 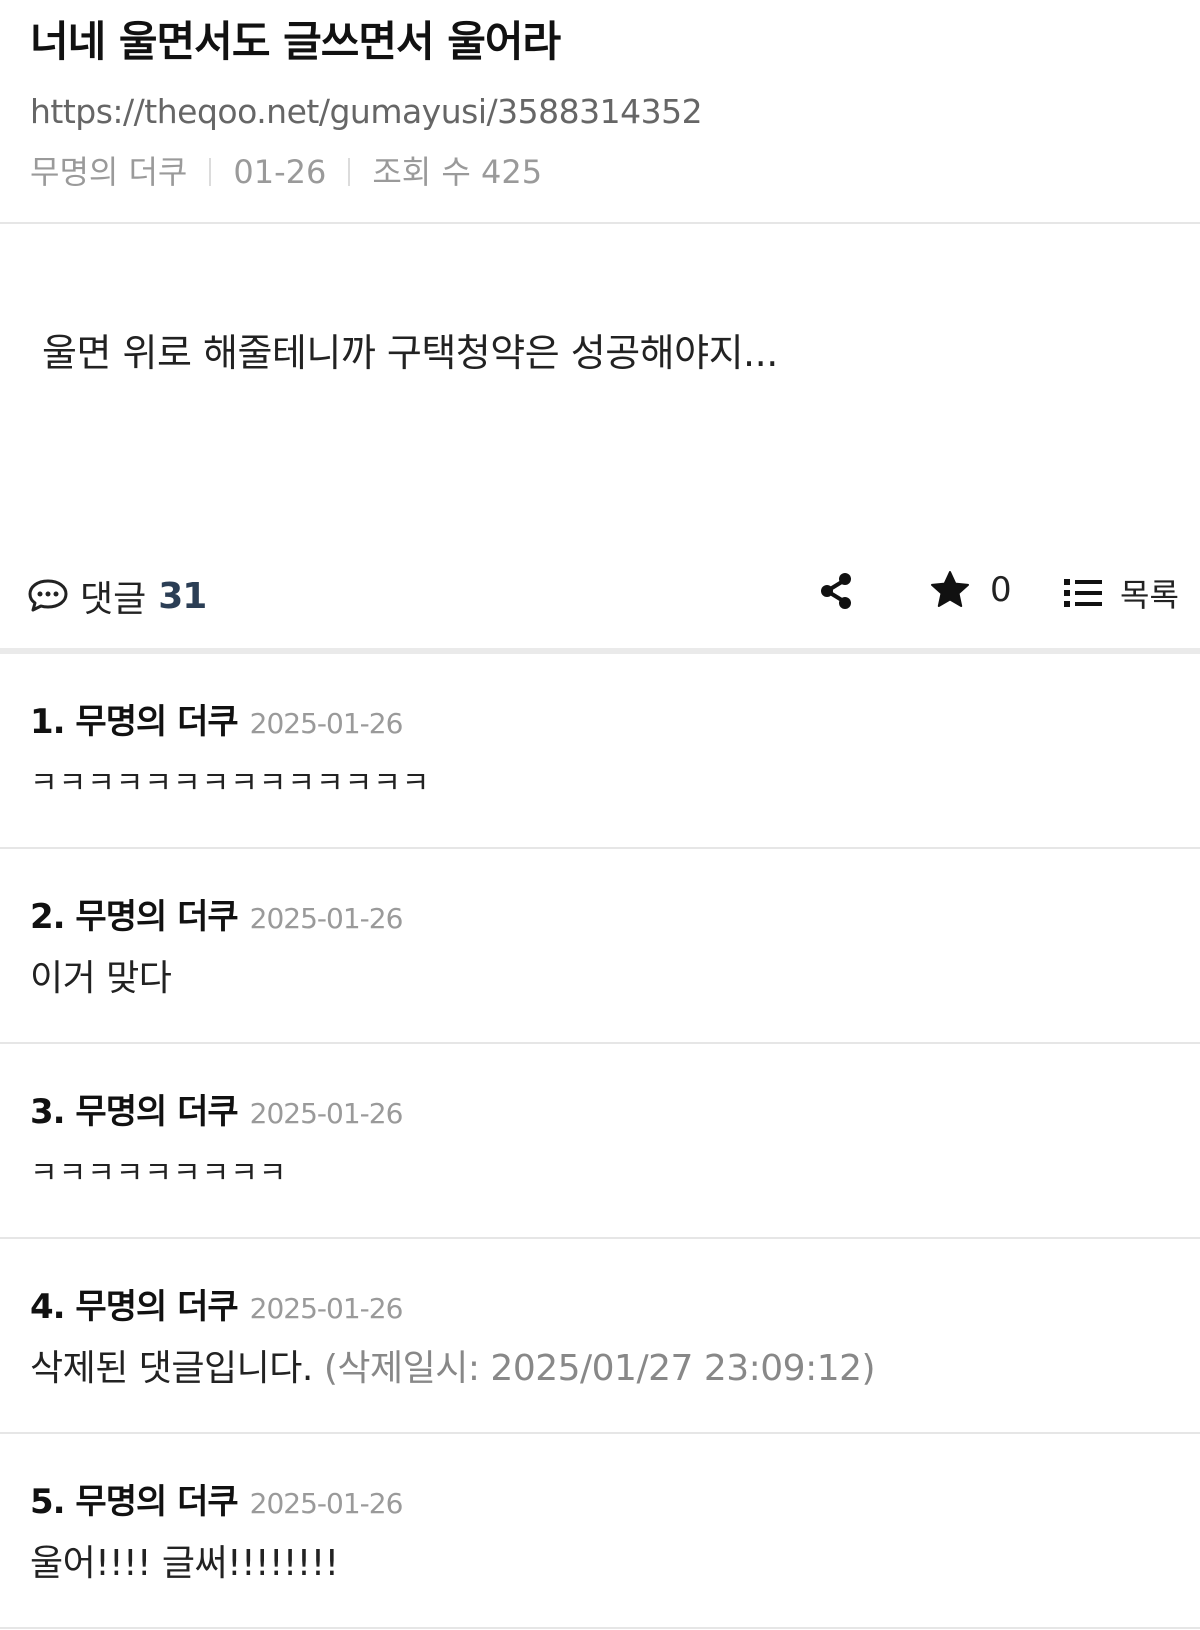 What do you see at coordinates (457, 172) in the screenshot?
I see `post-views: 조회 수 425` at bounding box center [457, 172].